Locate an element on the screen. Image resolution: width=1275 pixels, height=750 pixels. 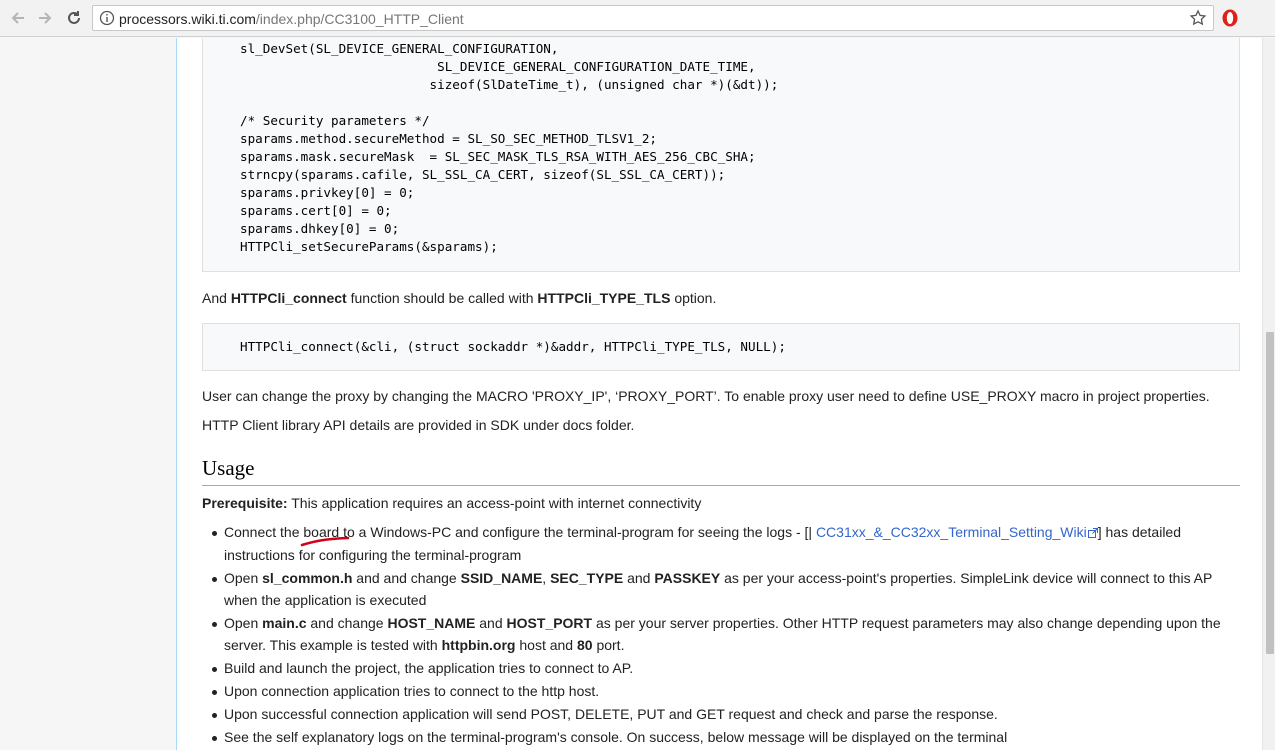
bookmark-star-icon is located at coordinates (1198, 20).